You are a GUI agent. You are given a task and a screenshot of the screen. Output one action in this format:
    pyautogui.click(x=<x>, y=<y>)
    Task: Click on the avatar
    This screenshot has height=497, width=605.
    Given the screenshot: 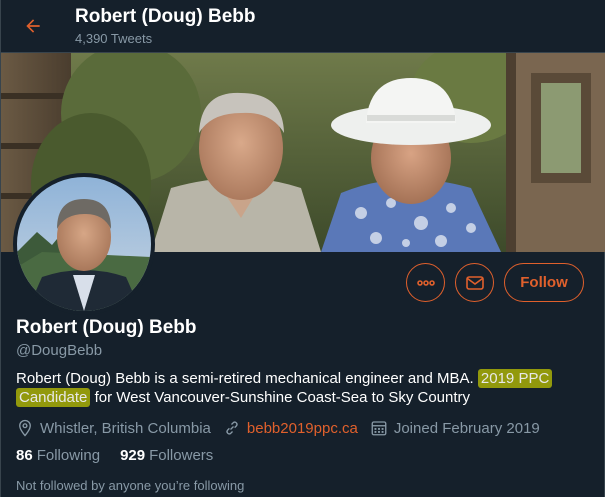 What is the action you would take?
    pyautogui.click(x=84, y=244)
    